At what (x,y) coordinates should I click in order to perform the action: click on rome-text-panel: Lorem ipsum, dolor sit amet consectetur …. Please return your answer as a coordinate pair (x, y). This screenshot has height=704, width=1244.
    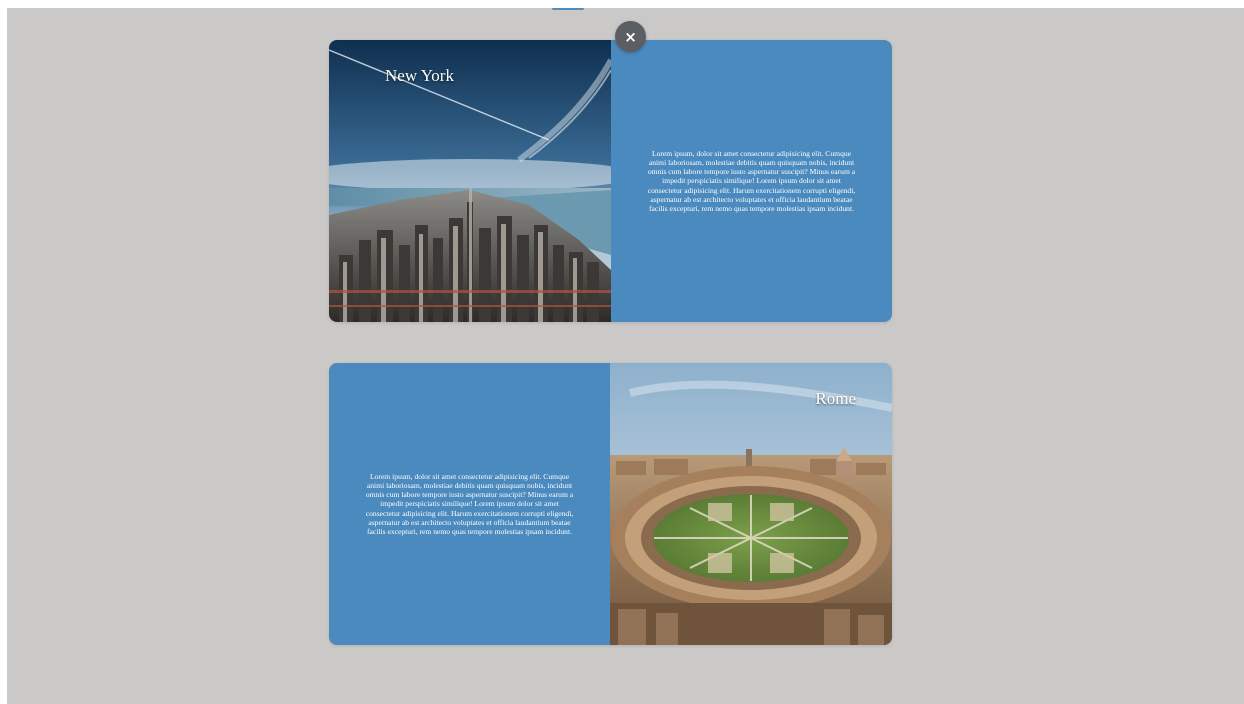
    Looking at the image, I should click on (469, 504).